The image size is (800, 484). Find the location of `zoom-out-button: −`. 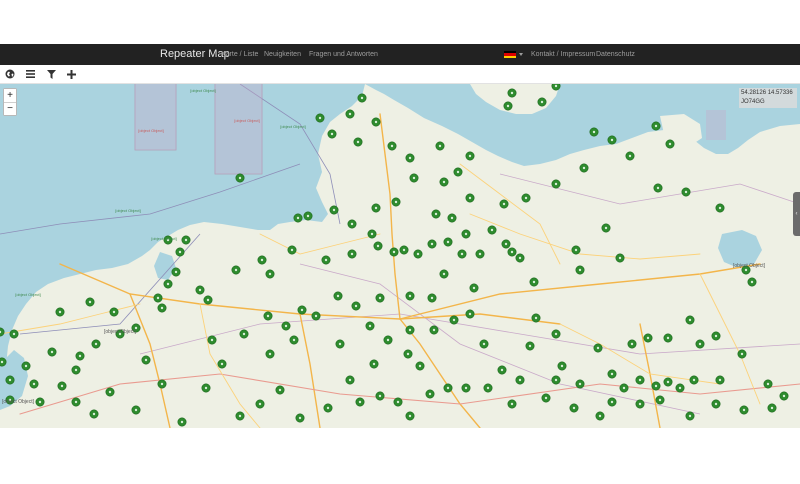

zoom-out-button: − is located at coordinates (10, 108).